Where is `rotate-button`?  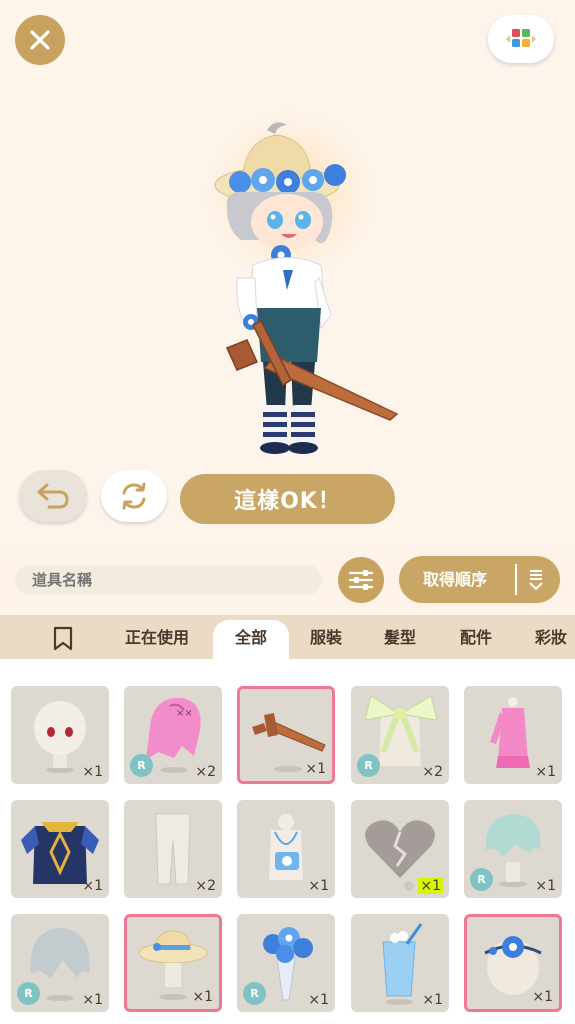
rotate-button is located at coordinates (134, 496).